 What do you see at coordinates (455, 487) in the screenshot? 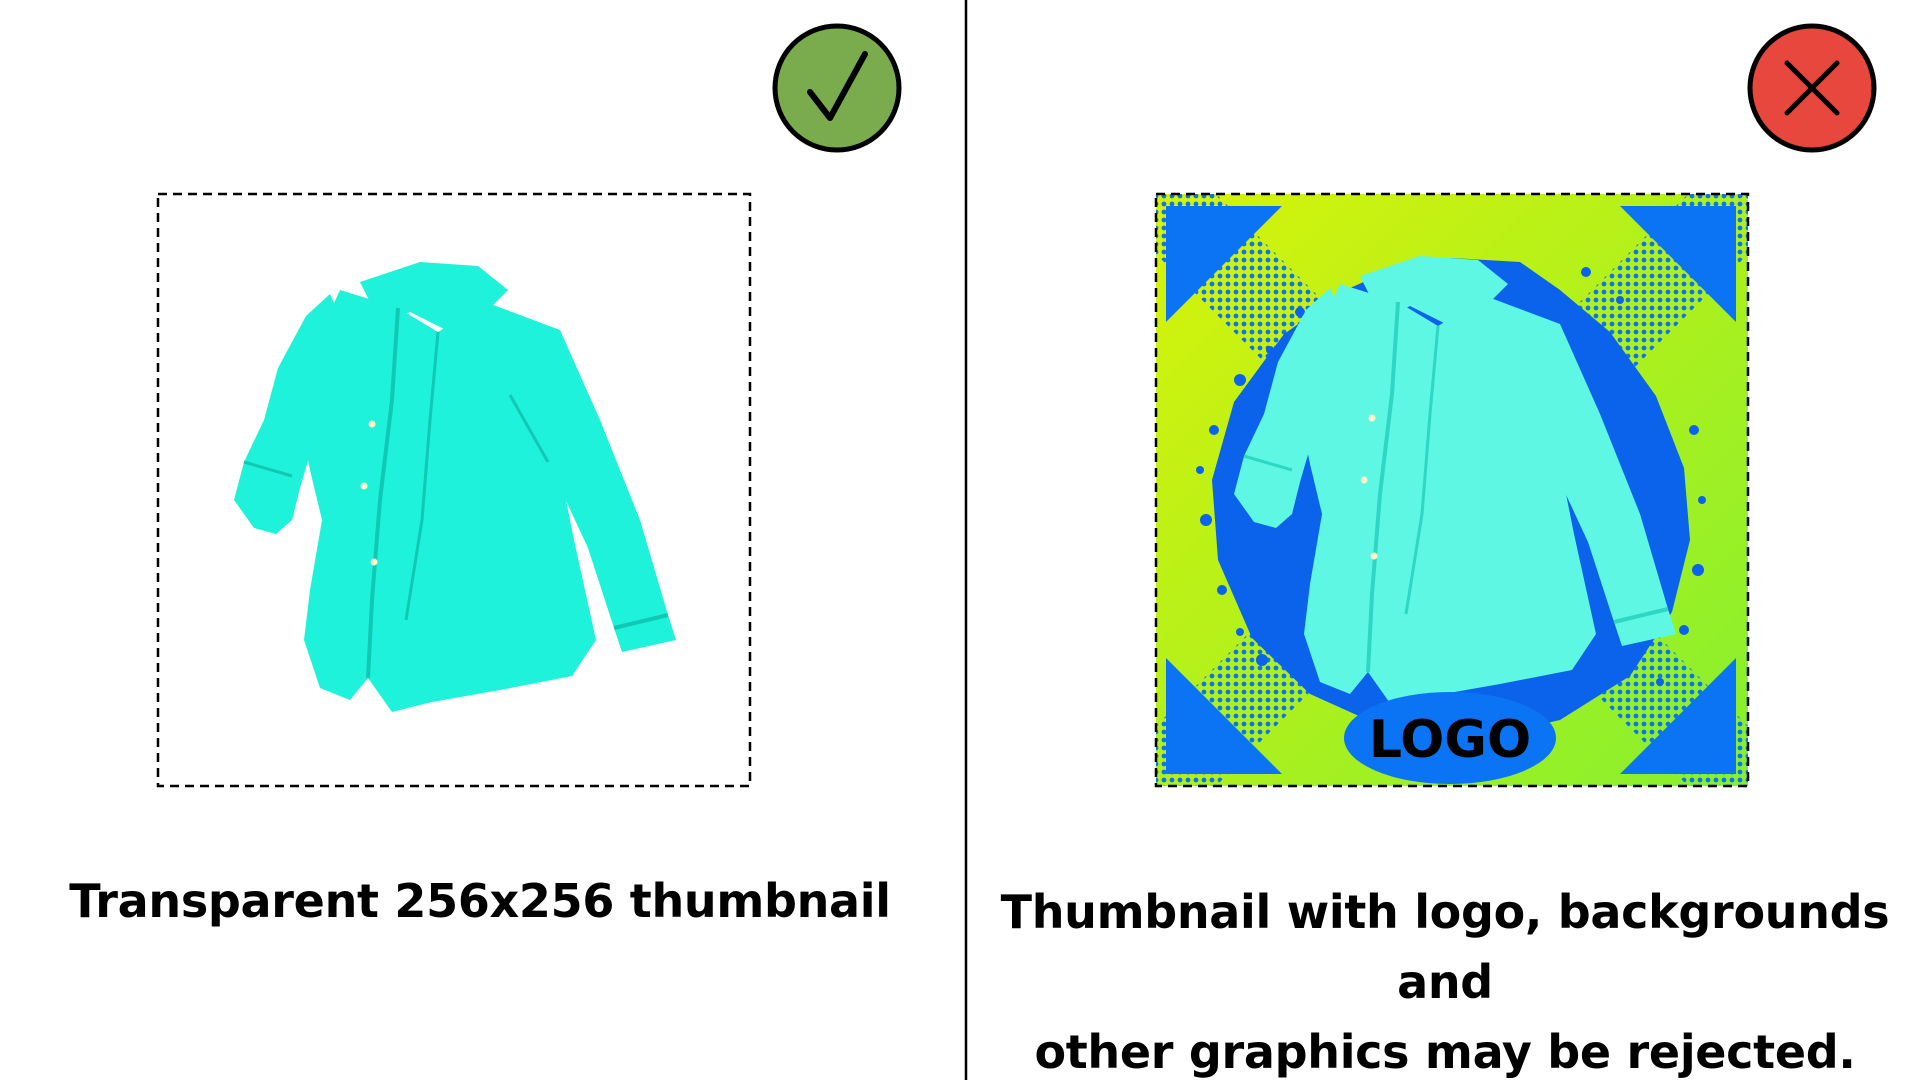
I see `shirt-image-transparent` at bounding box center [455, 487].